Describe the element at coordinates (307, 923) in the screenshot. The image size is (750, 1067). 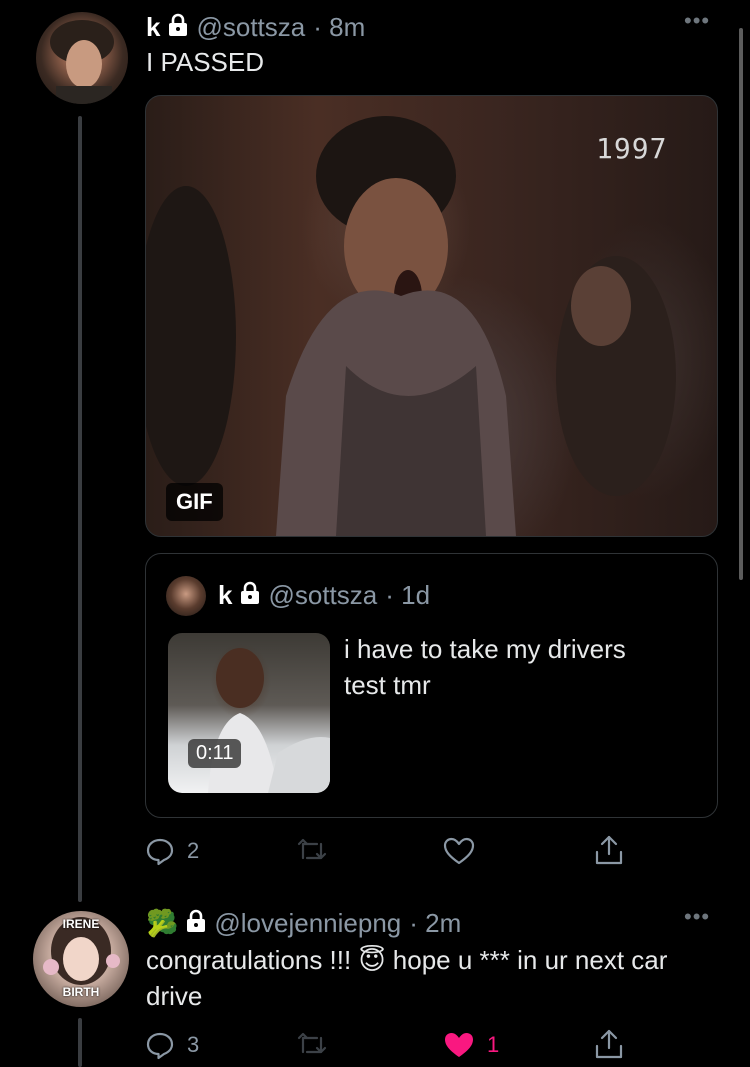
I see `handle: @lovejenniepng` at that location.